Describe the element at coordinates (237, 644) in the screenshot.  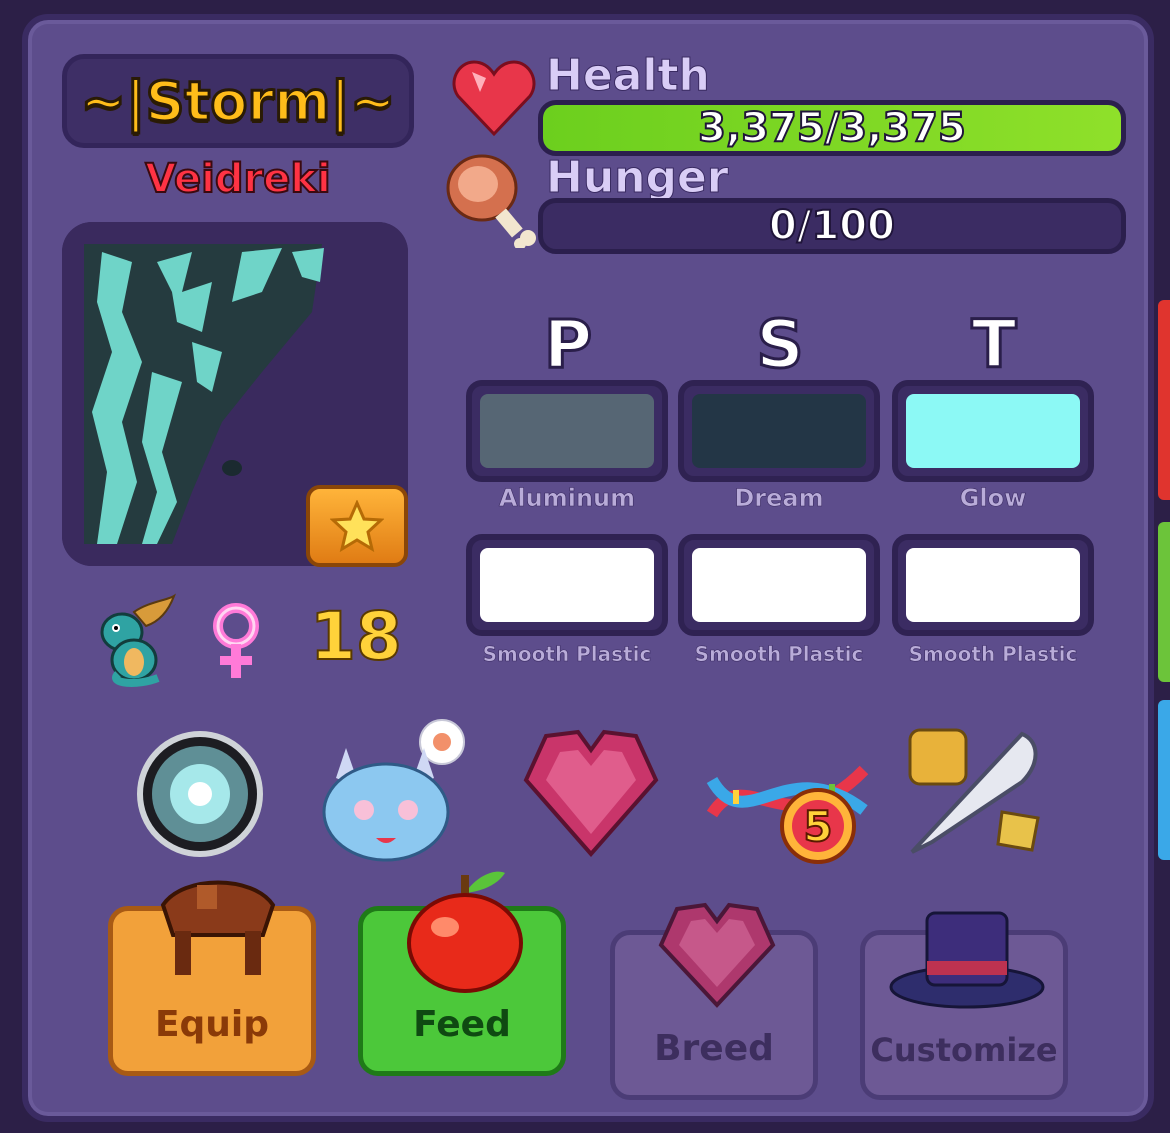
I see `female-symbol-icon` at that location.